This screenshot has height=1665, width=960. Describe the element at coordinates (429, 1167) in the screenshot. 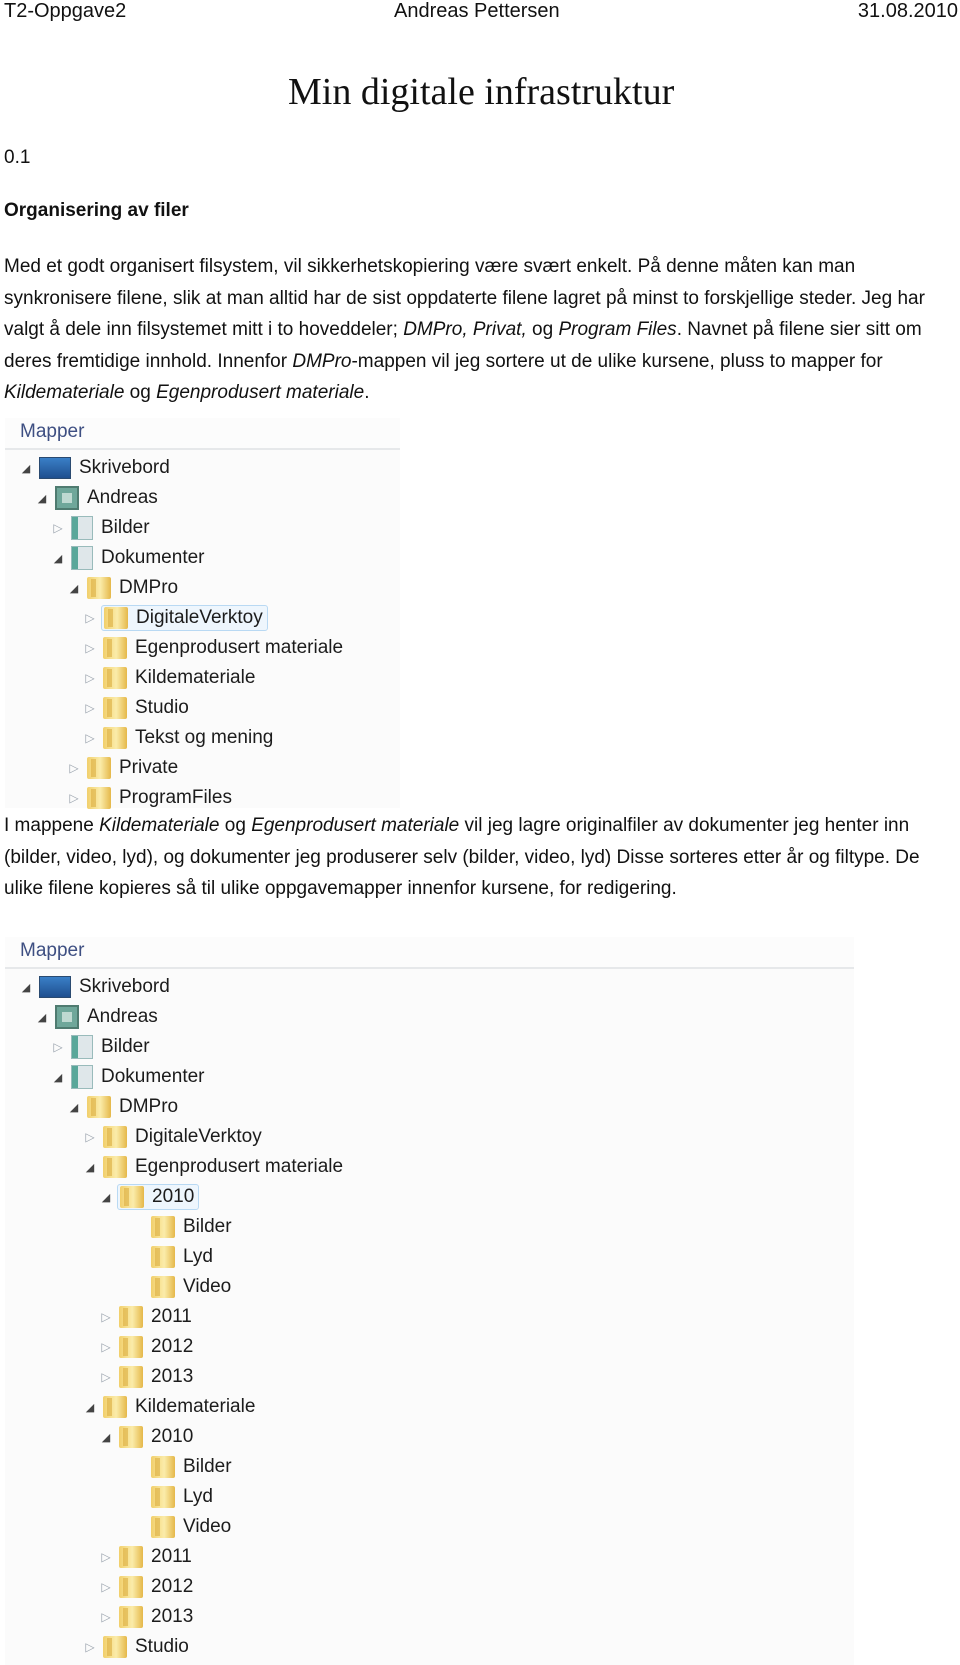

I see `tree-node: ◢ Egenprodusert materiale` at that location.